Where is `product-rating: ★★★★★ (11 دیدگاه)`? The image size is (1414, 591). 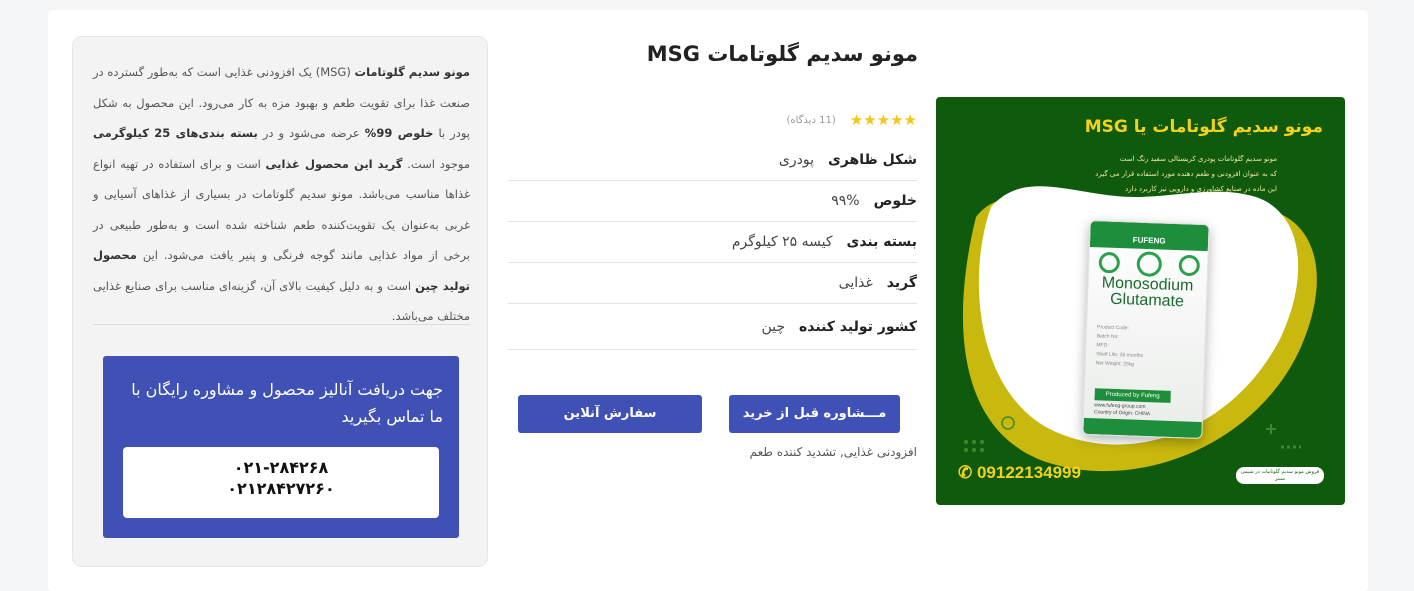
product-rating: ★★★★★ (11 دیدگاه) is located at coordinates (808, 120).